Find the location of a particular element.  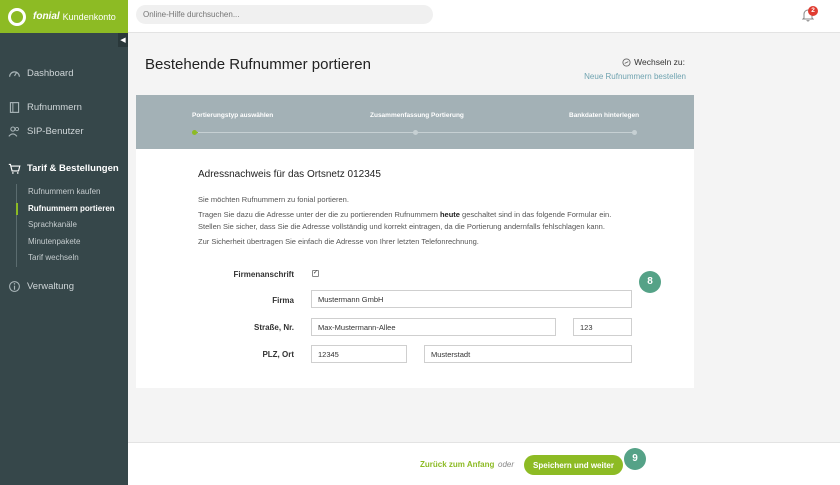

switch-icon is located at coordinates (626, 62).